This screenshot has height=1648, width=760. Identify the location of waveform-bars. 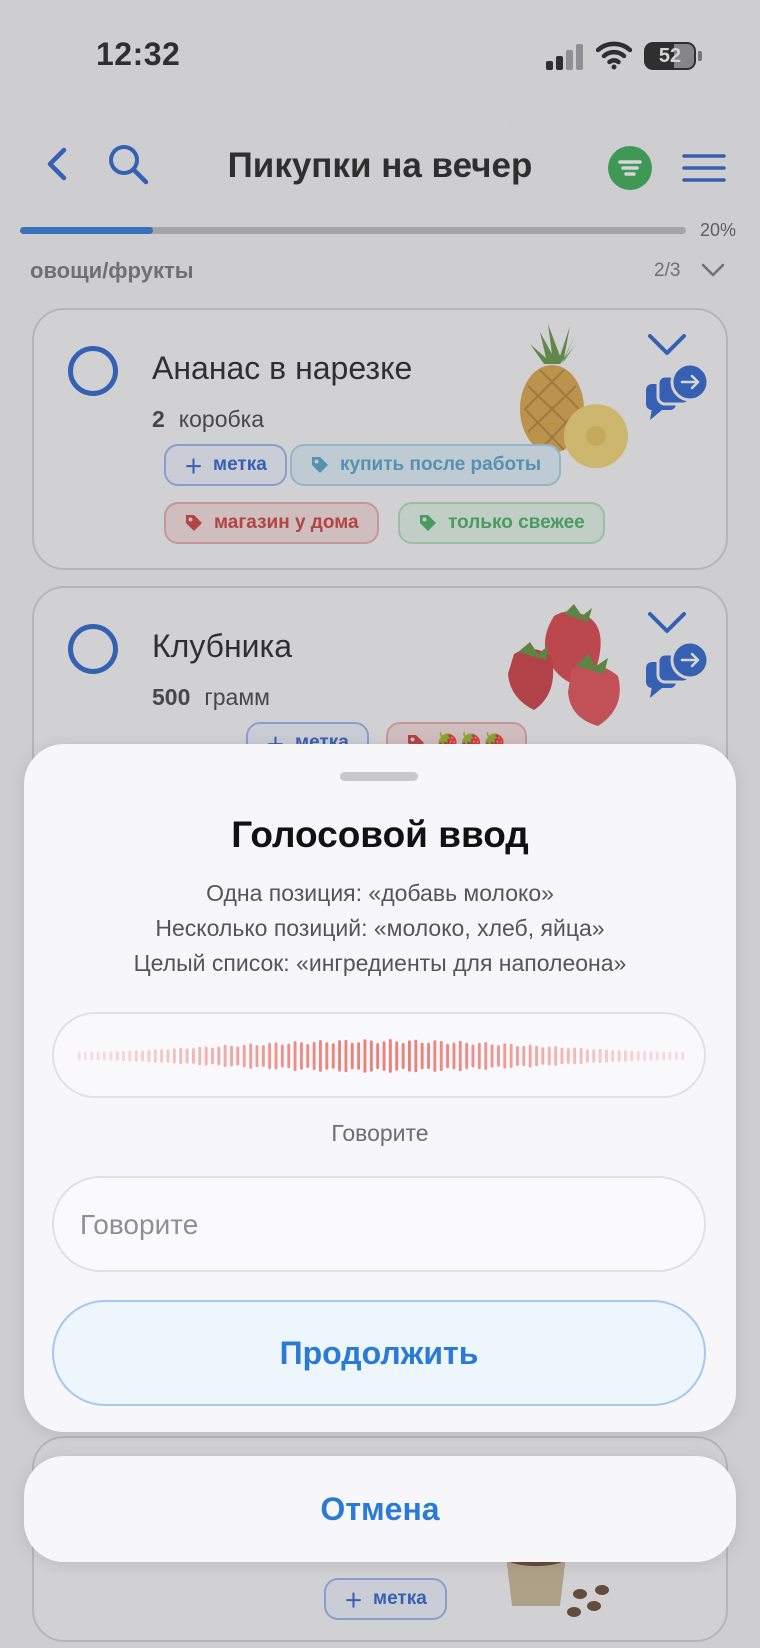
(381, 1056).